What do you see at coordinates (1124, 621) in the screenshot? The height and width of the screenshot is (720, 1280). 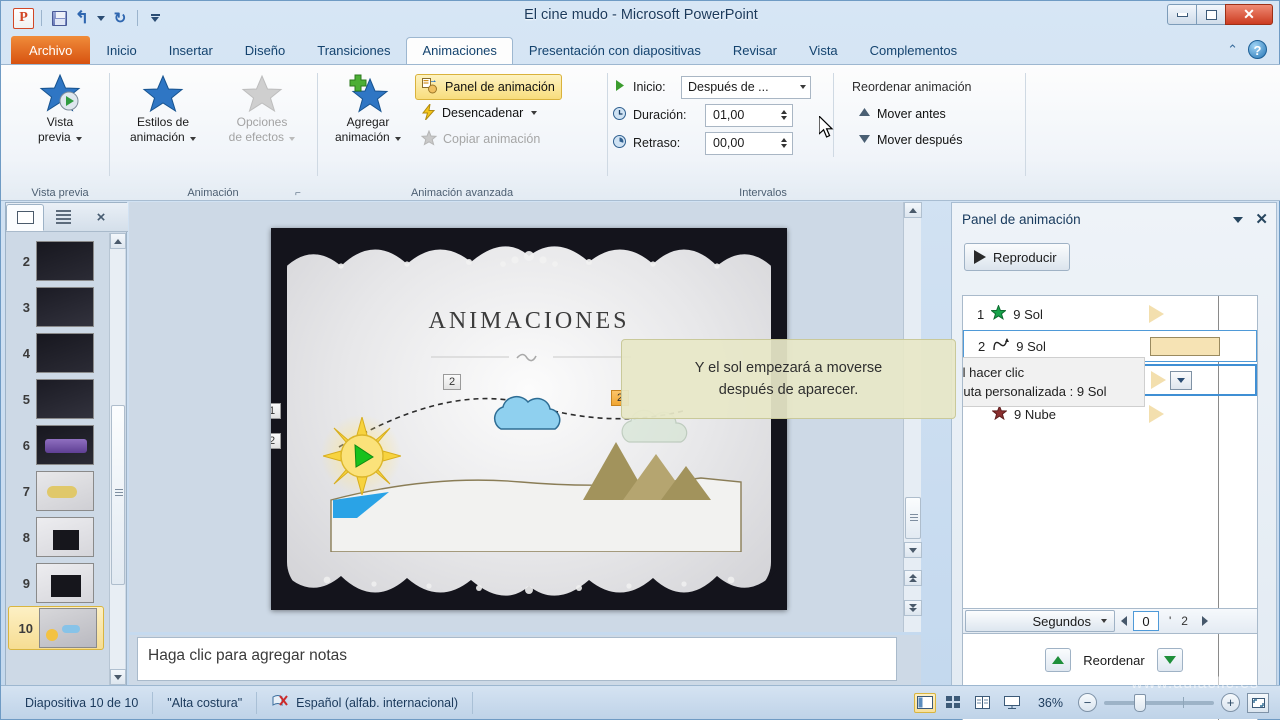 I see `timeline-scroll-left` at bounding box center [1124, 621].